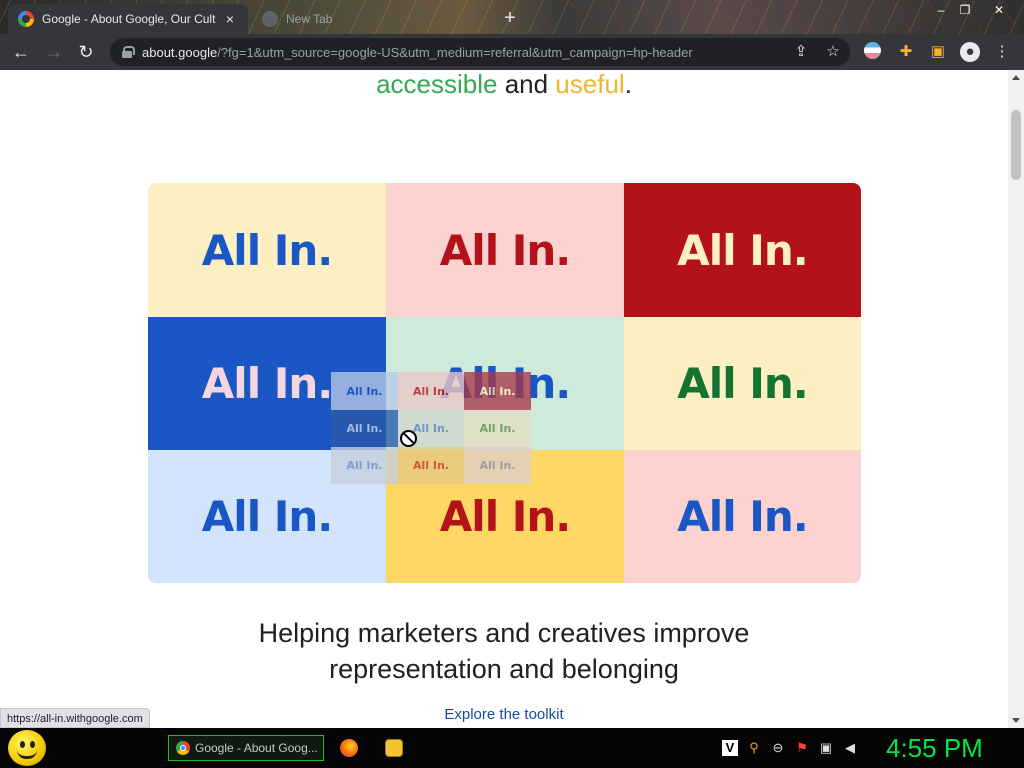 This screenshot has height=768, width=1024. Describe the element at coordinates (970, 52) in the screenshot. I see `profile-icon: ●` at that location.